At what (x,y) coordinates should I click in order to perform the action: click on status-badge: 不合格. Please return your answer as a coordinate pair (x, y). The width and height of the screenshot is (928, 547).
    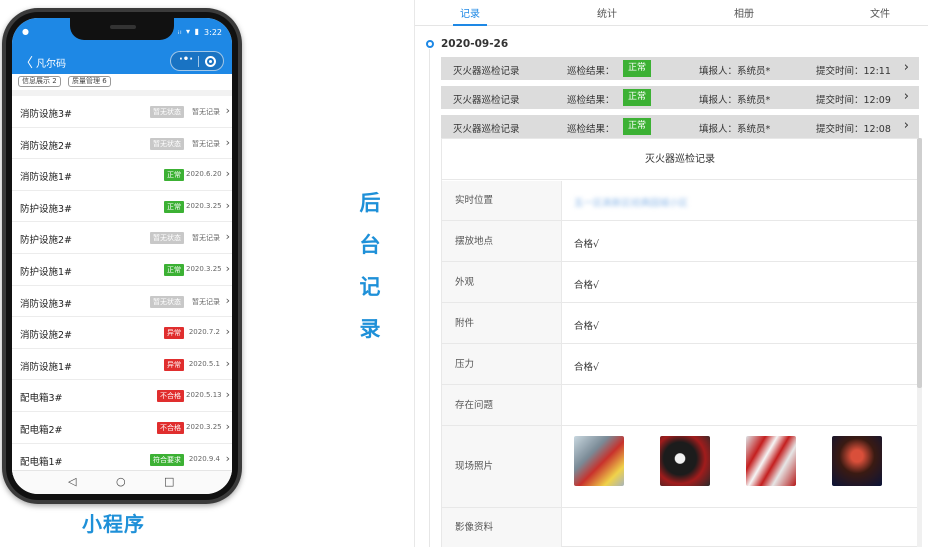
    Looking at the image, I should click on (170, 396).